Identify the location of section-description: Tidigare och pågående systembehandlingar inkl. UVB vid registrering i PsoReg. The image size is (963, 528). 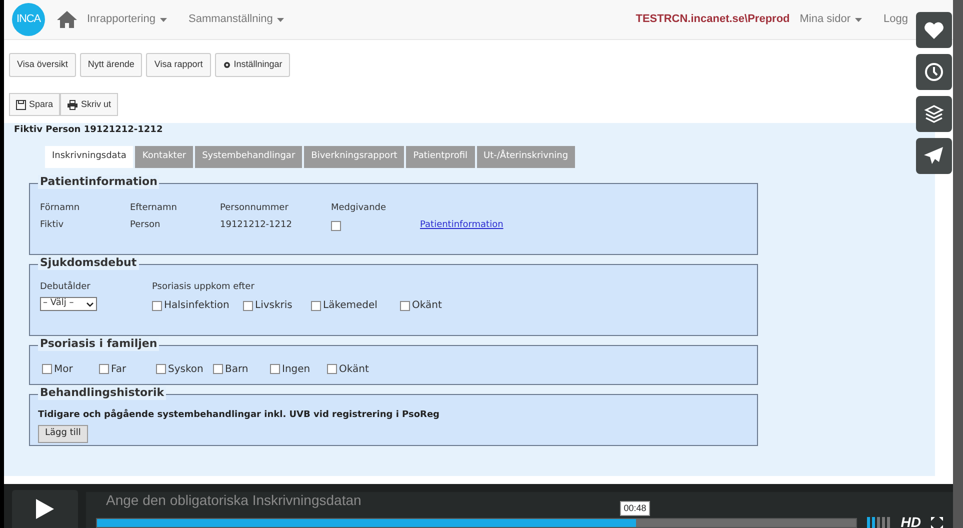
(239, 415).